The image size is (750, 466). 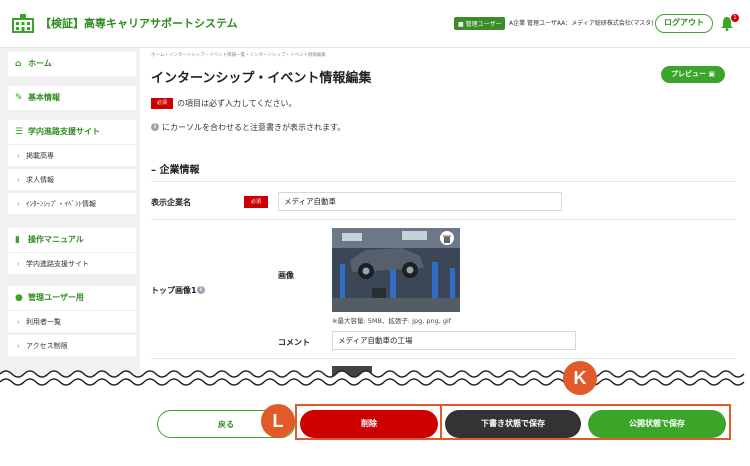 I want to click on sidebar-item-manual-campus: 学内進路支援サイト, so click(x=72, y=263).